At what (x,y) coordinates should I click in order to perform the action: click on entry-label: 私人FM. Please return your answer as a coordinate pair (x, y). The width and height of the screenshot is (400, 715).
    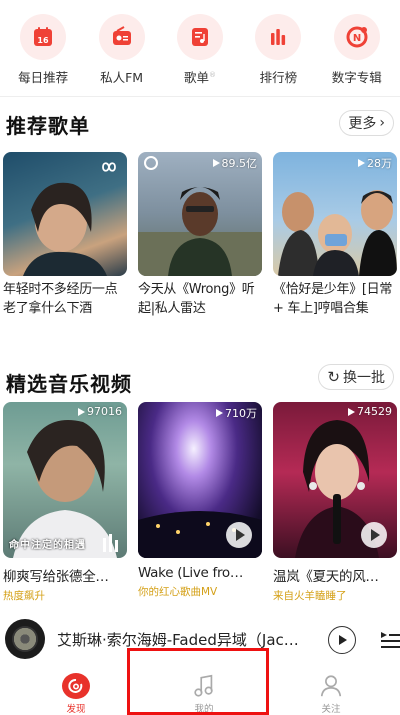
    Looking at the image, I should click on (122, 77).